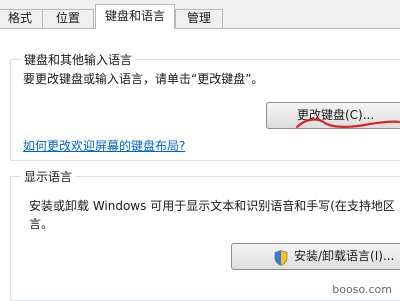 This screenshot has height=301, width=400. What do you see at coordinates (104, 145) in the screenshot?
I see `welcome-screen-keyboard-help-link: 如何更改欢迎屏幕的键盘布局?` at bounding box center [104, 145].